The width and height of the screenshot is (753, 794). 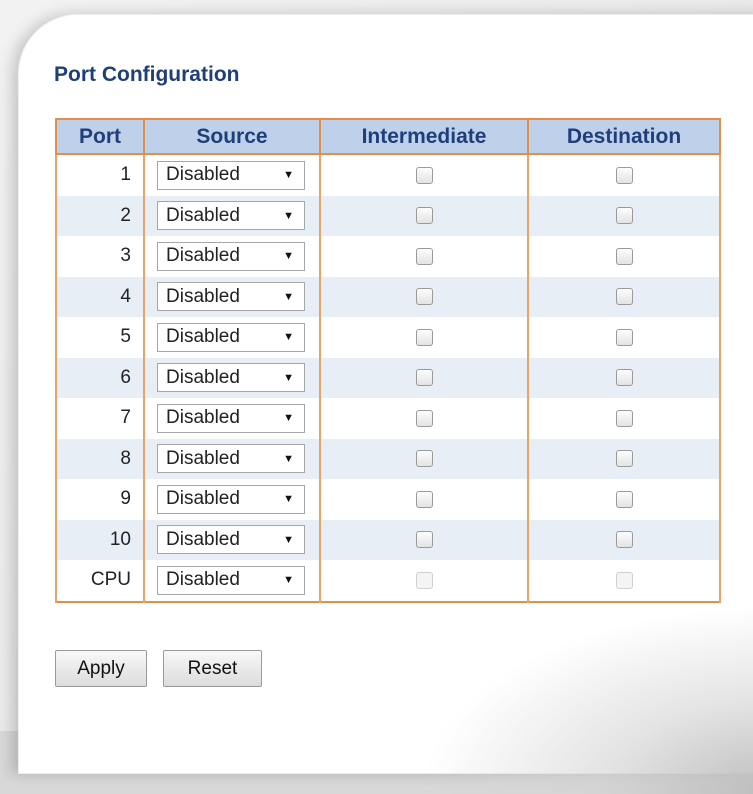 What do you see at coordinates (424, 136) in the screenshot?
I see `col-header-intermediate: Intermediate` at bounding box center [424, 136].